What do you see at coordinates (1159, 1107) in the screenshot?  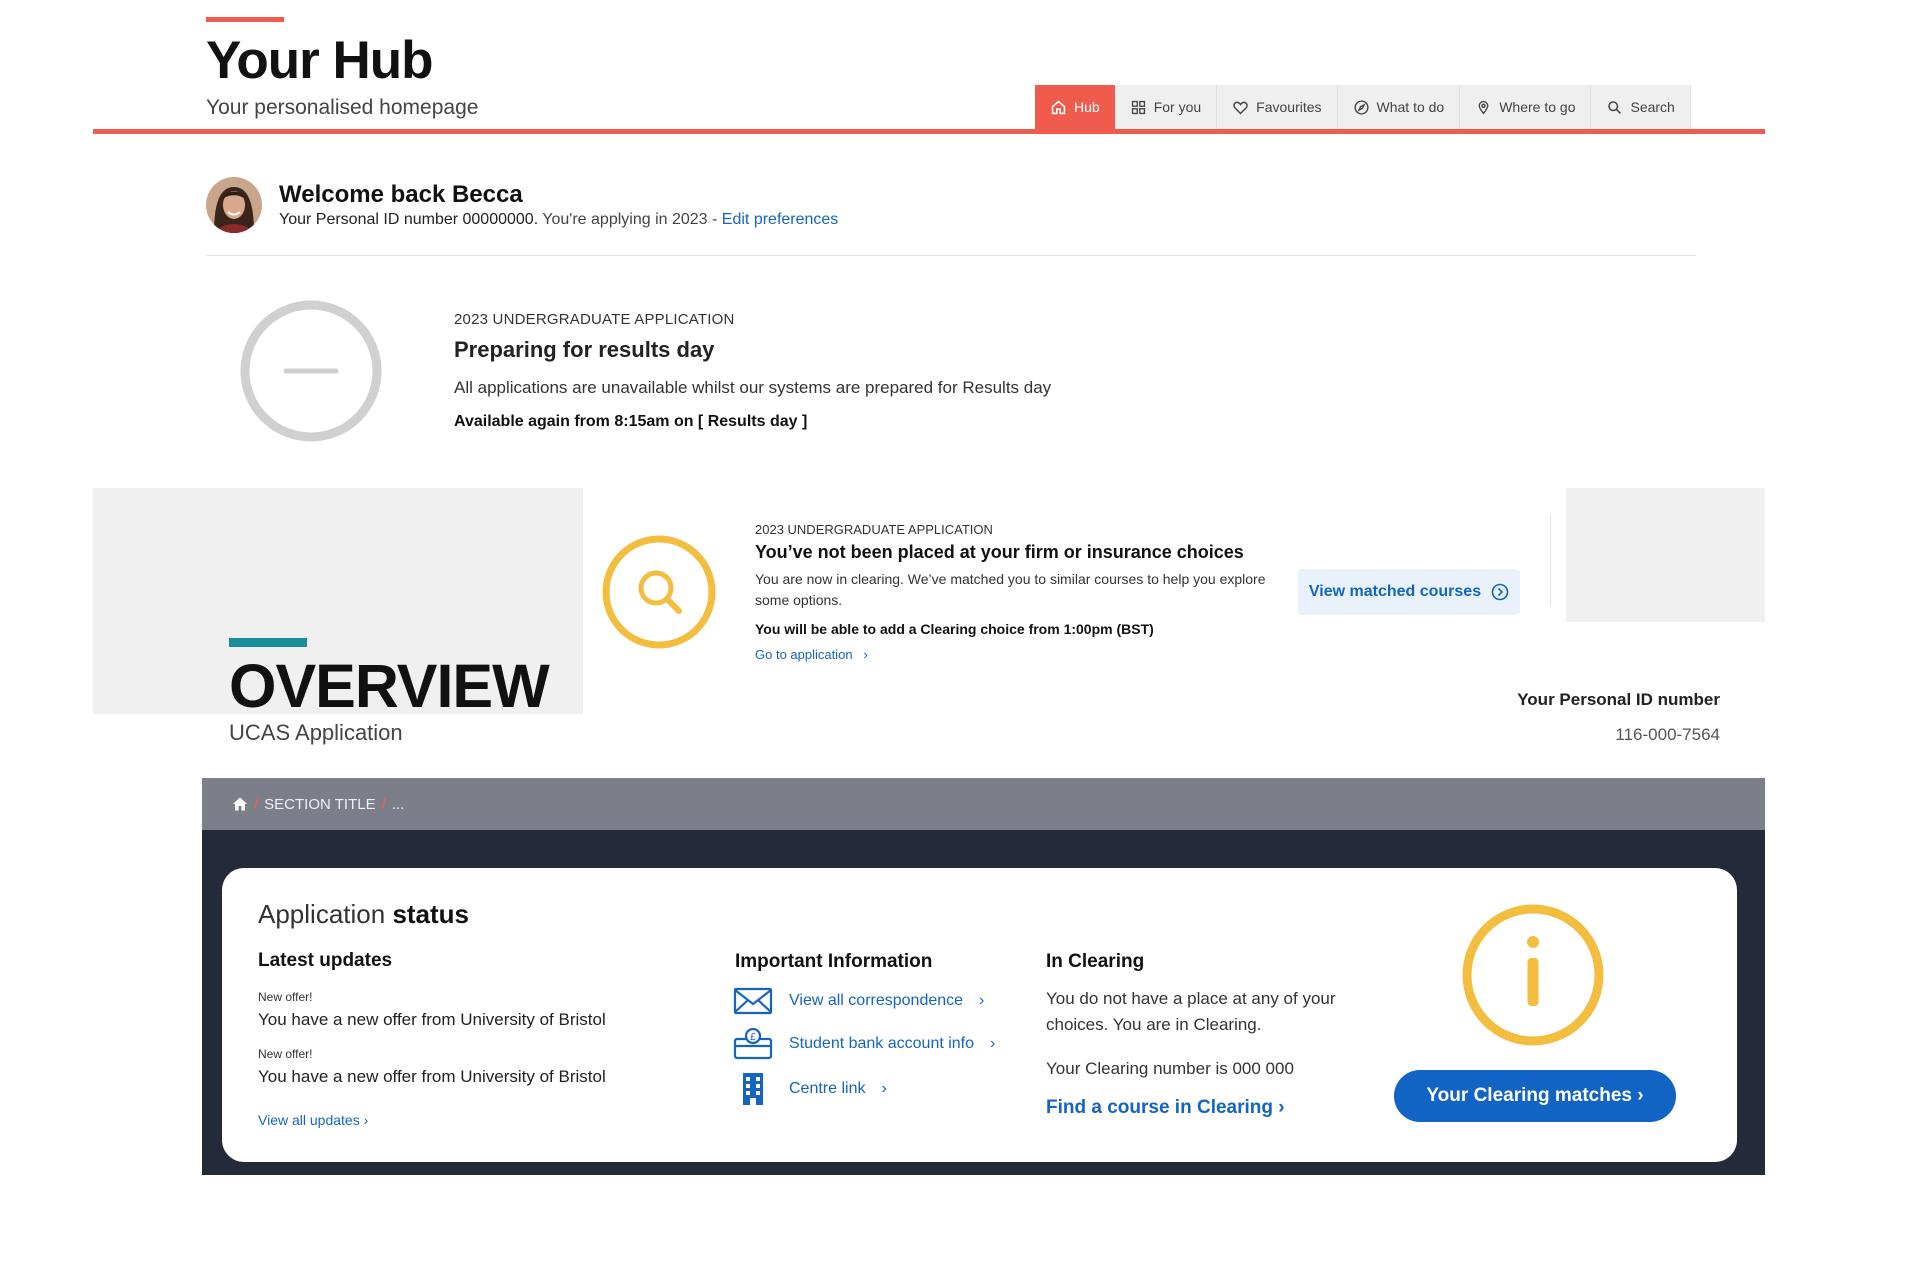 I see `find-course-label: Find a course in Clearing` at bounding box center [1159, 1107].